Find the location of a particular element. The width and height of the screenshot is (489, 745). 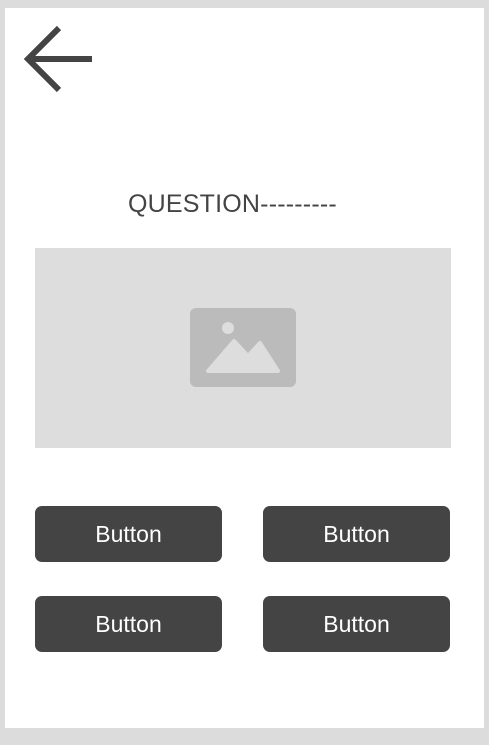

image-icon is located at coordinates (243, 347).